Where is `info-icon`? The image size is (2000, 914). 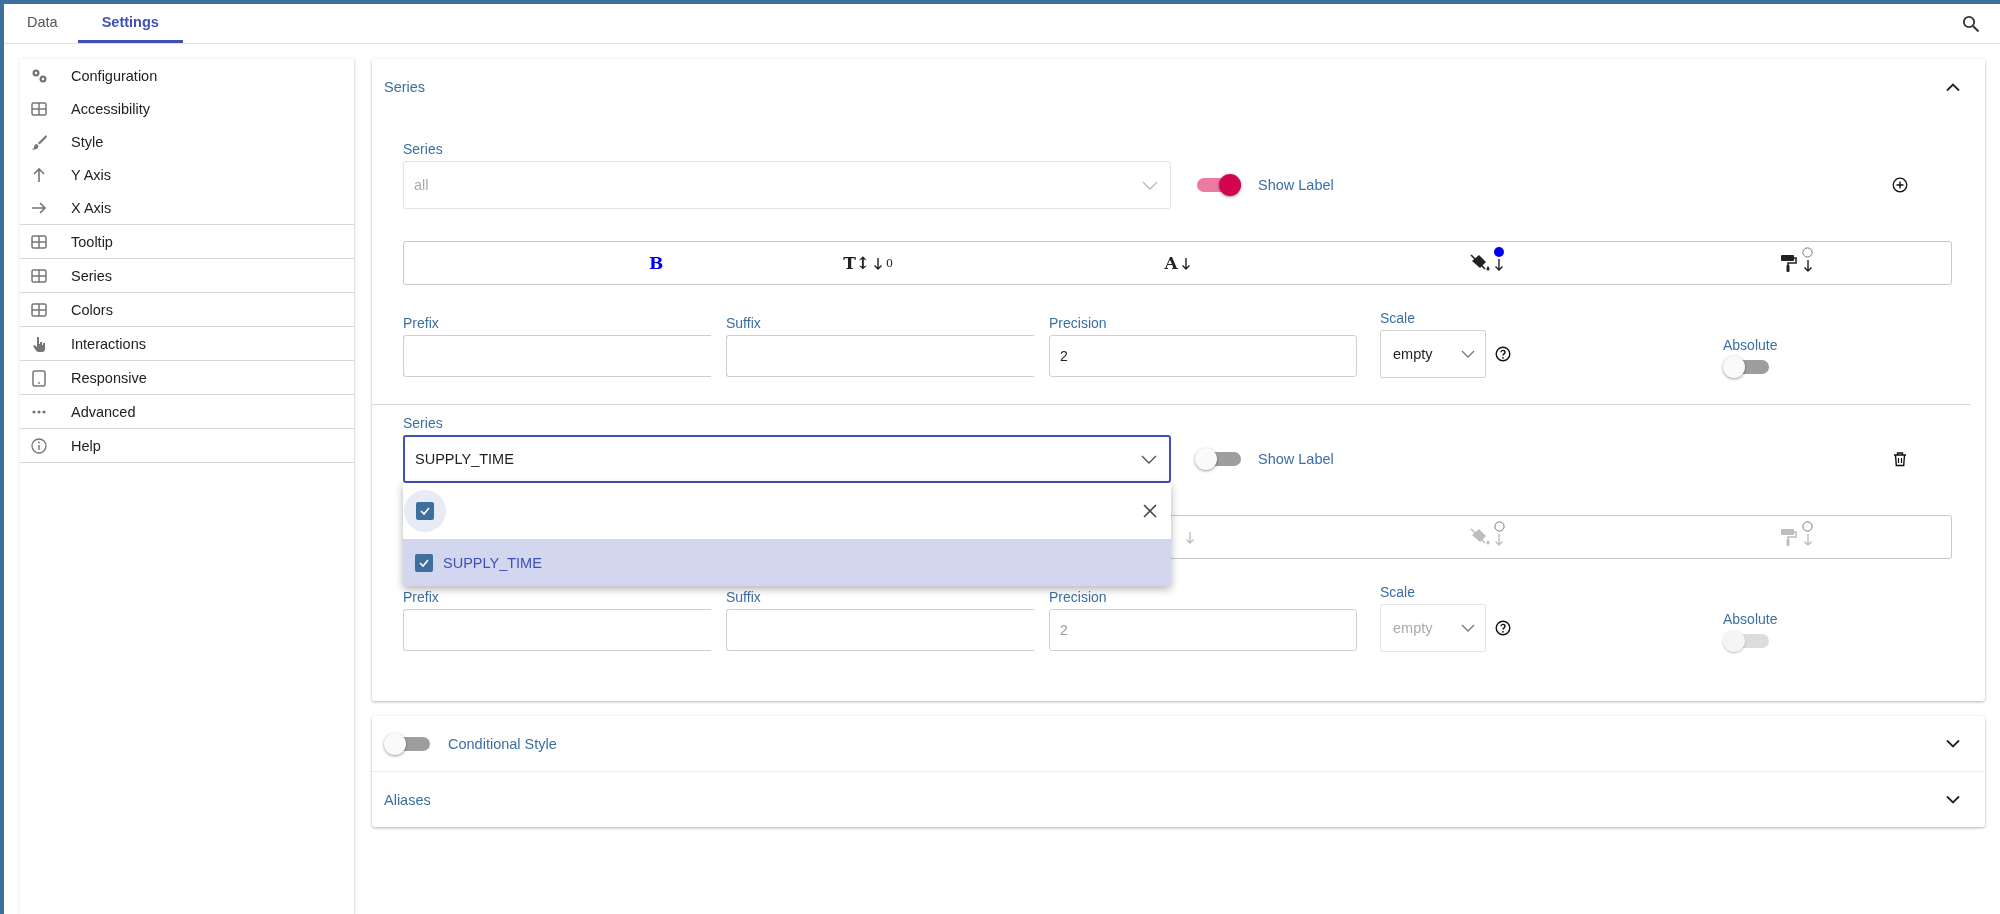
info-icon is located at coordinates (39, 445).